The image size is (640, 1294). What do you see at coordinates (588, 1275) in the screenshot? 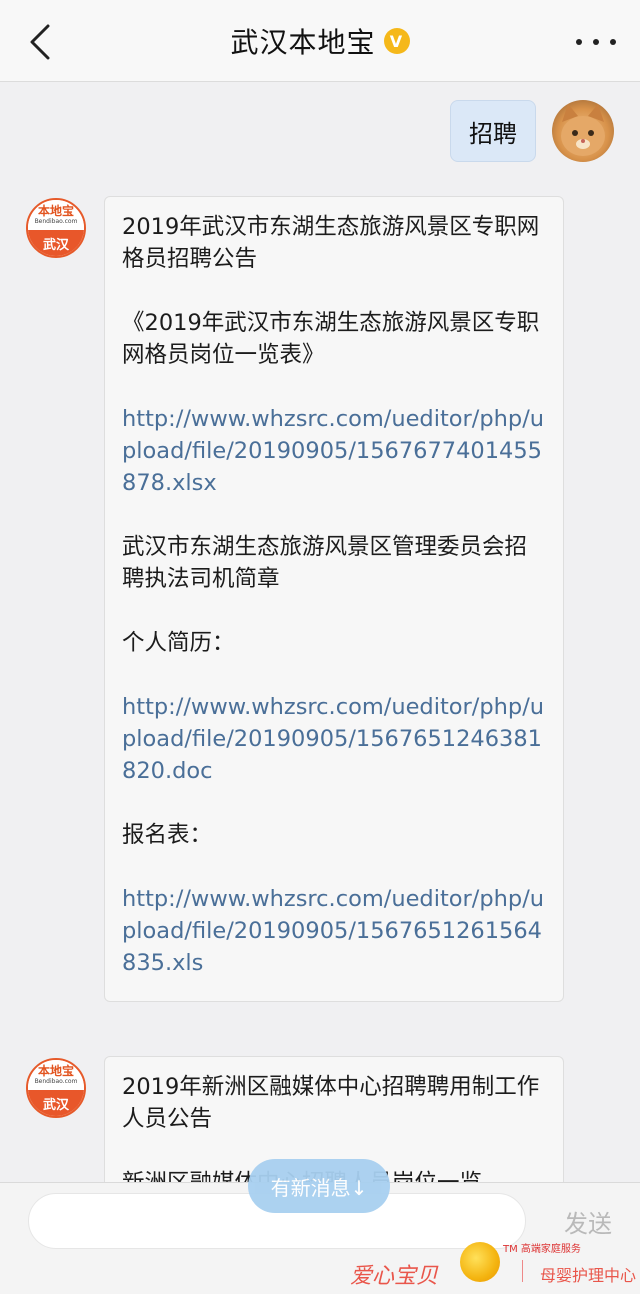
I see `watermark-text-right: 母婴护理中心` at bounding box center [588, 1275].